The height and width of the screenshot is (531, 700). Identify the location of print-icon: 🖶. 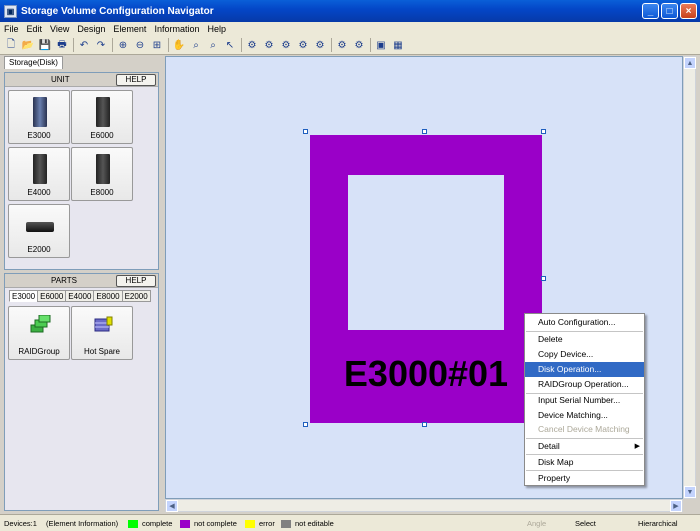
(62, 45).